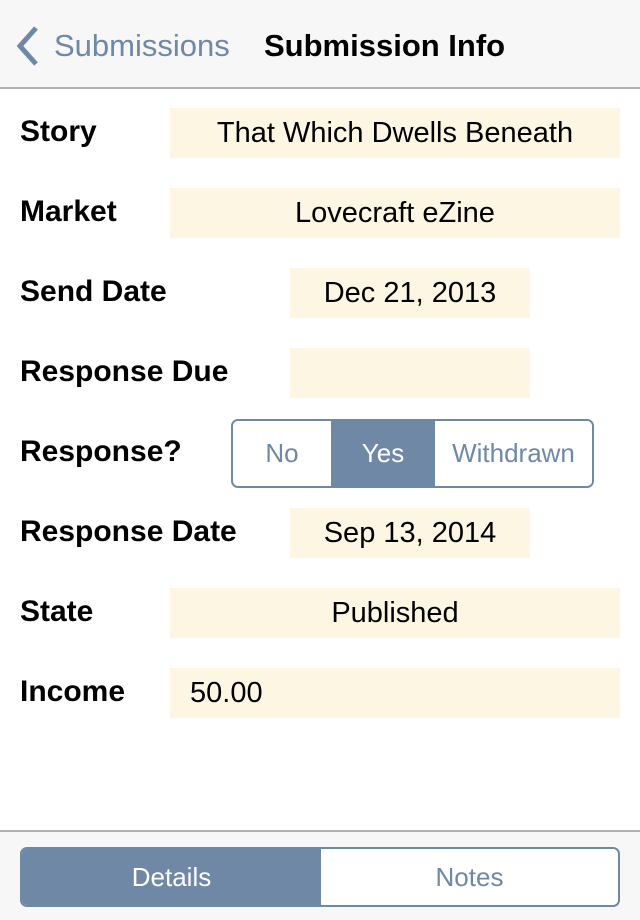  Describe the element at coordinates (101, 451) in the screenshot. I see `response-label: Response?` at that location.